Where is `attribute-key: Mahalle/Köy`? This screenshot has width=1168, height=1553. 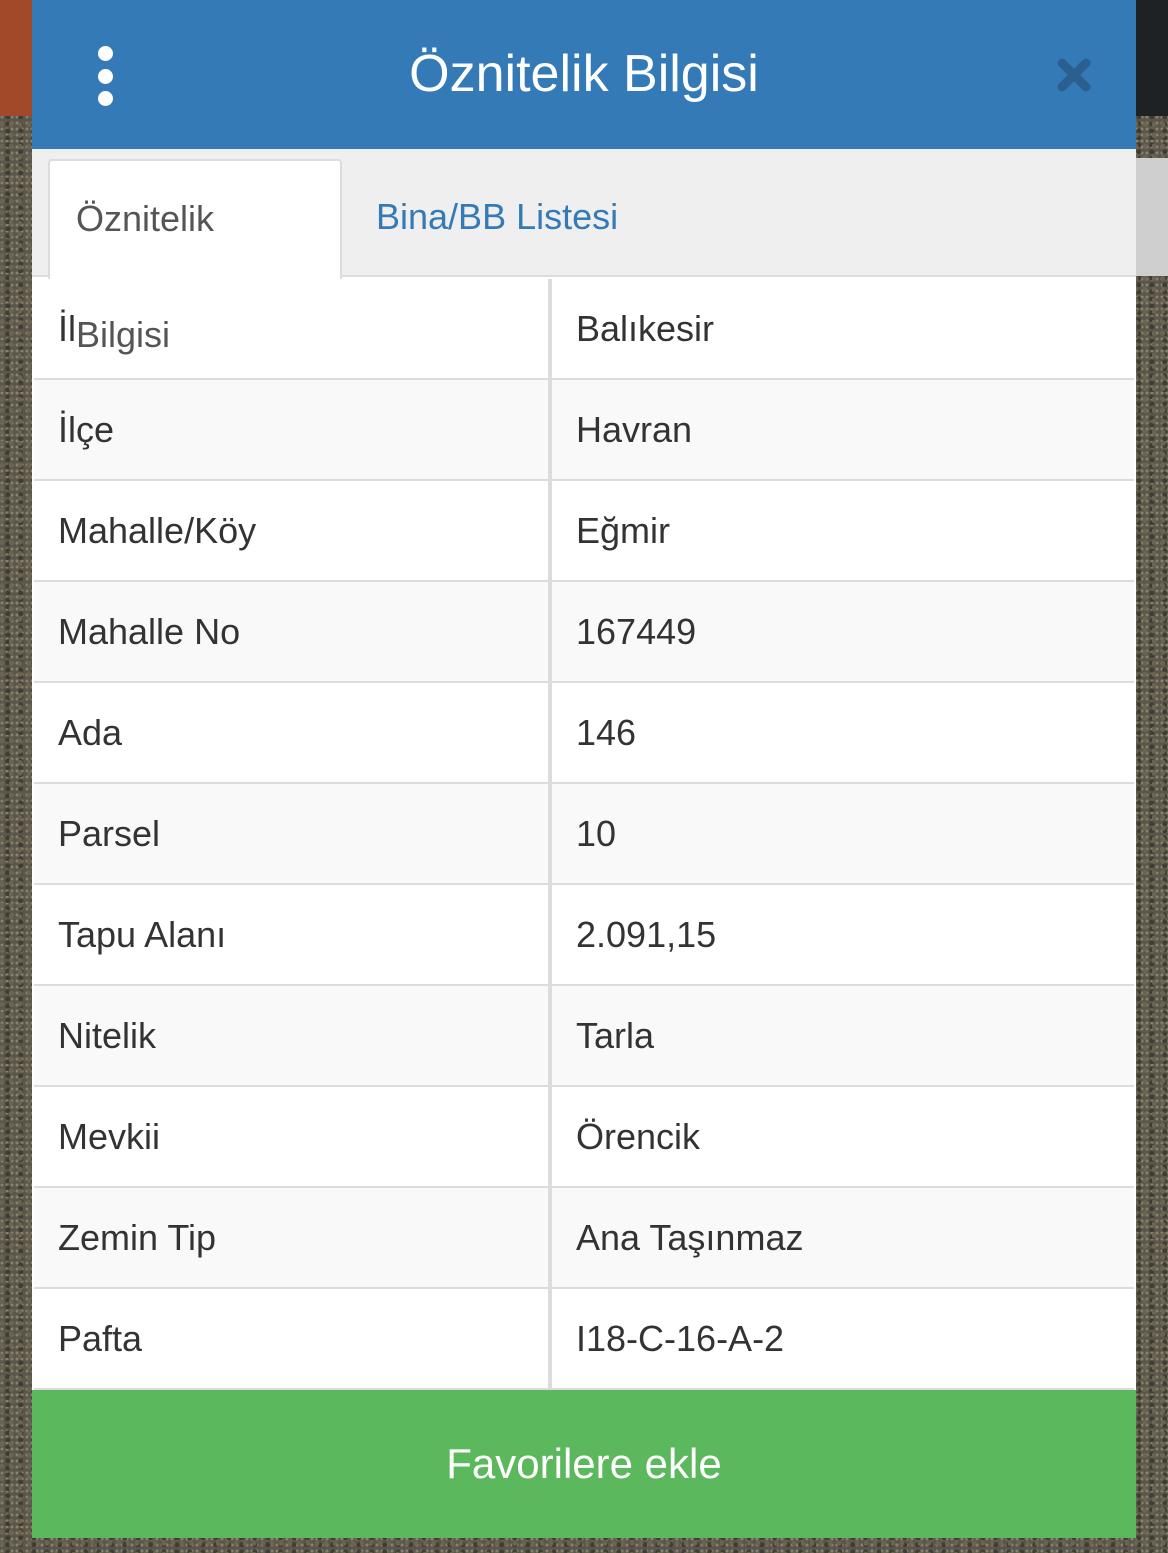
attribute-key: Mahalle/Köy is located at coordinates (293, 530).